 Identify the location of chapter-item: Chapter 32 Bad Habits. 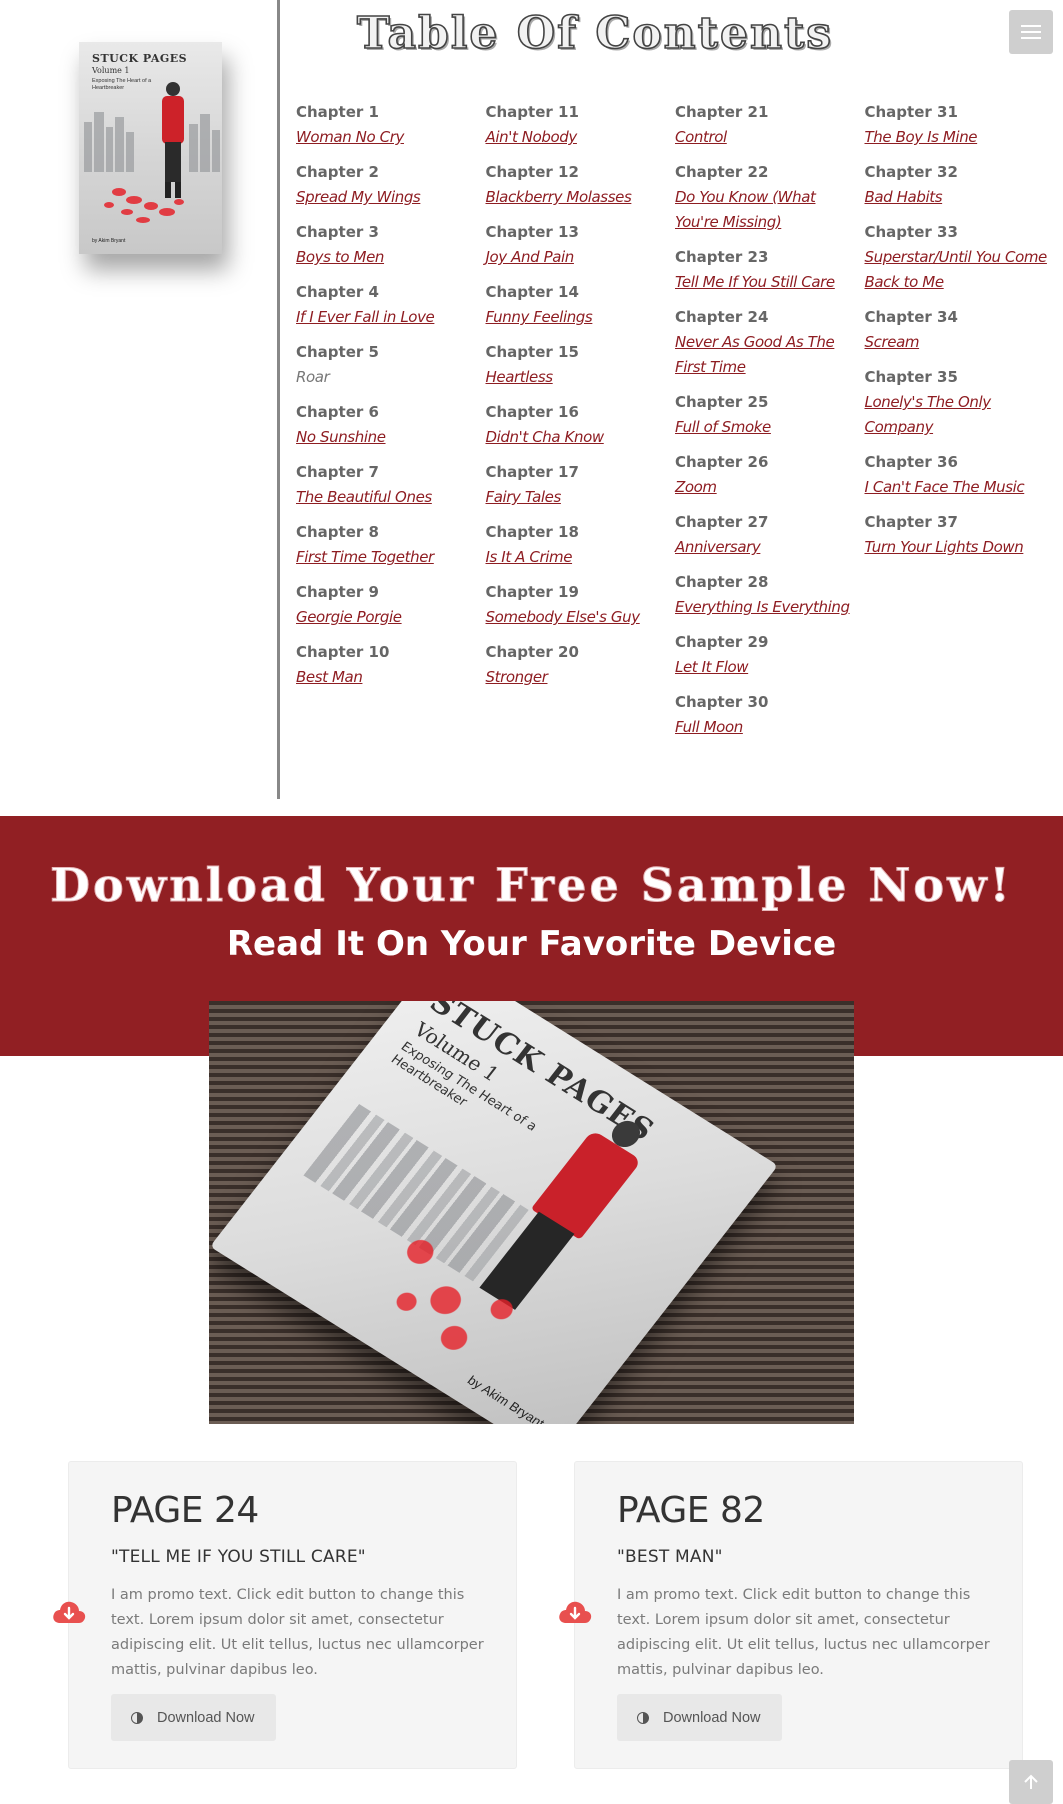
(960, 185).